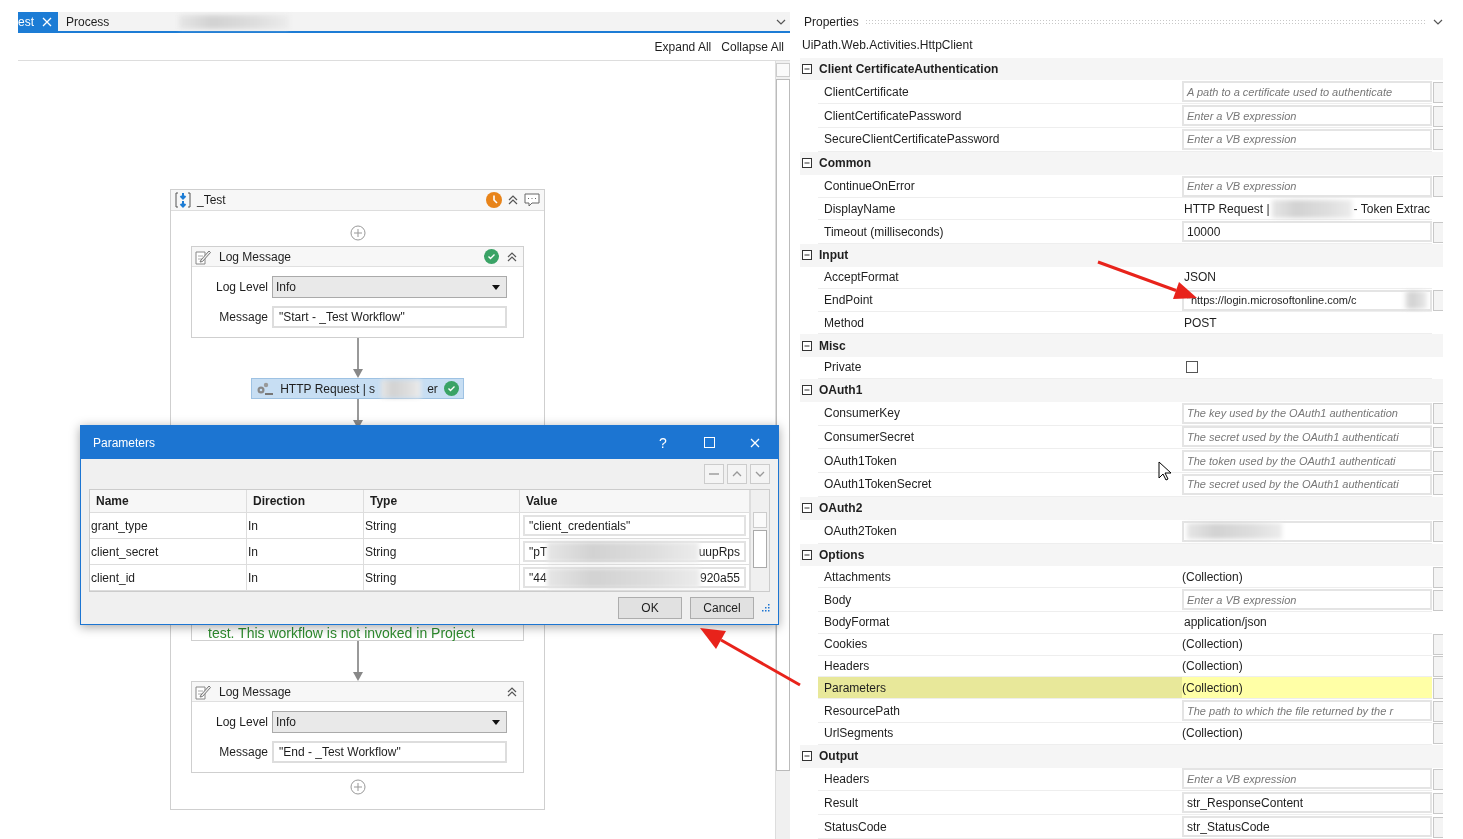 Image resolution: width=1463 pixels, height=839 pixels. What do you see at coordinates (1000, 92) in the screenshot?
I see `property-name: ClientCertificate` at bounding box center [1000, 92].